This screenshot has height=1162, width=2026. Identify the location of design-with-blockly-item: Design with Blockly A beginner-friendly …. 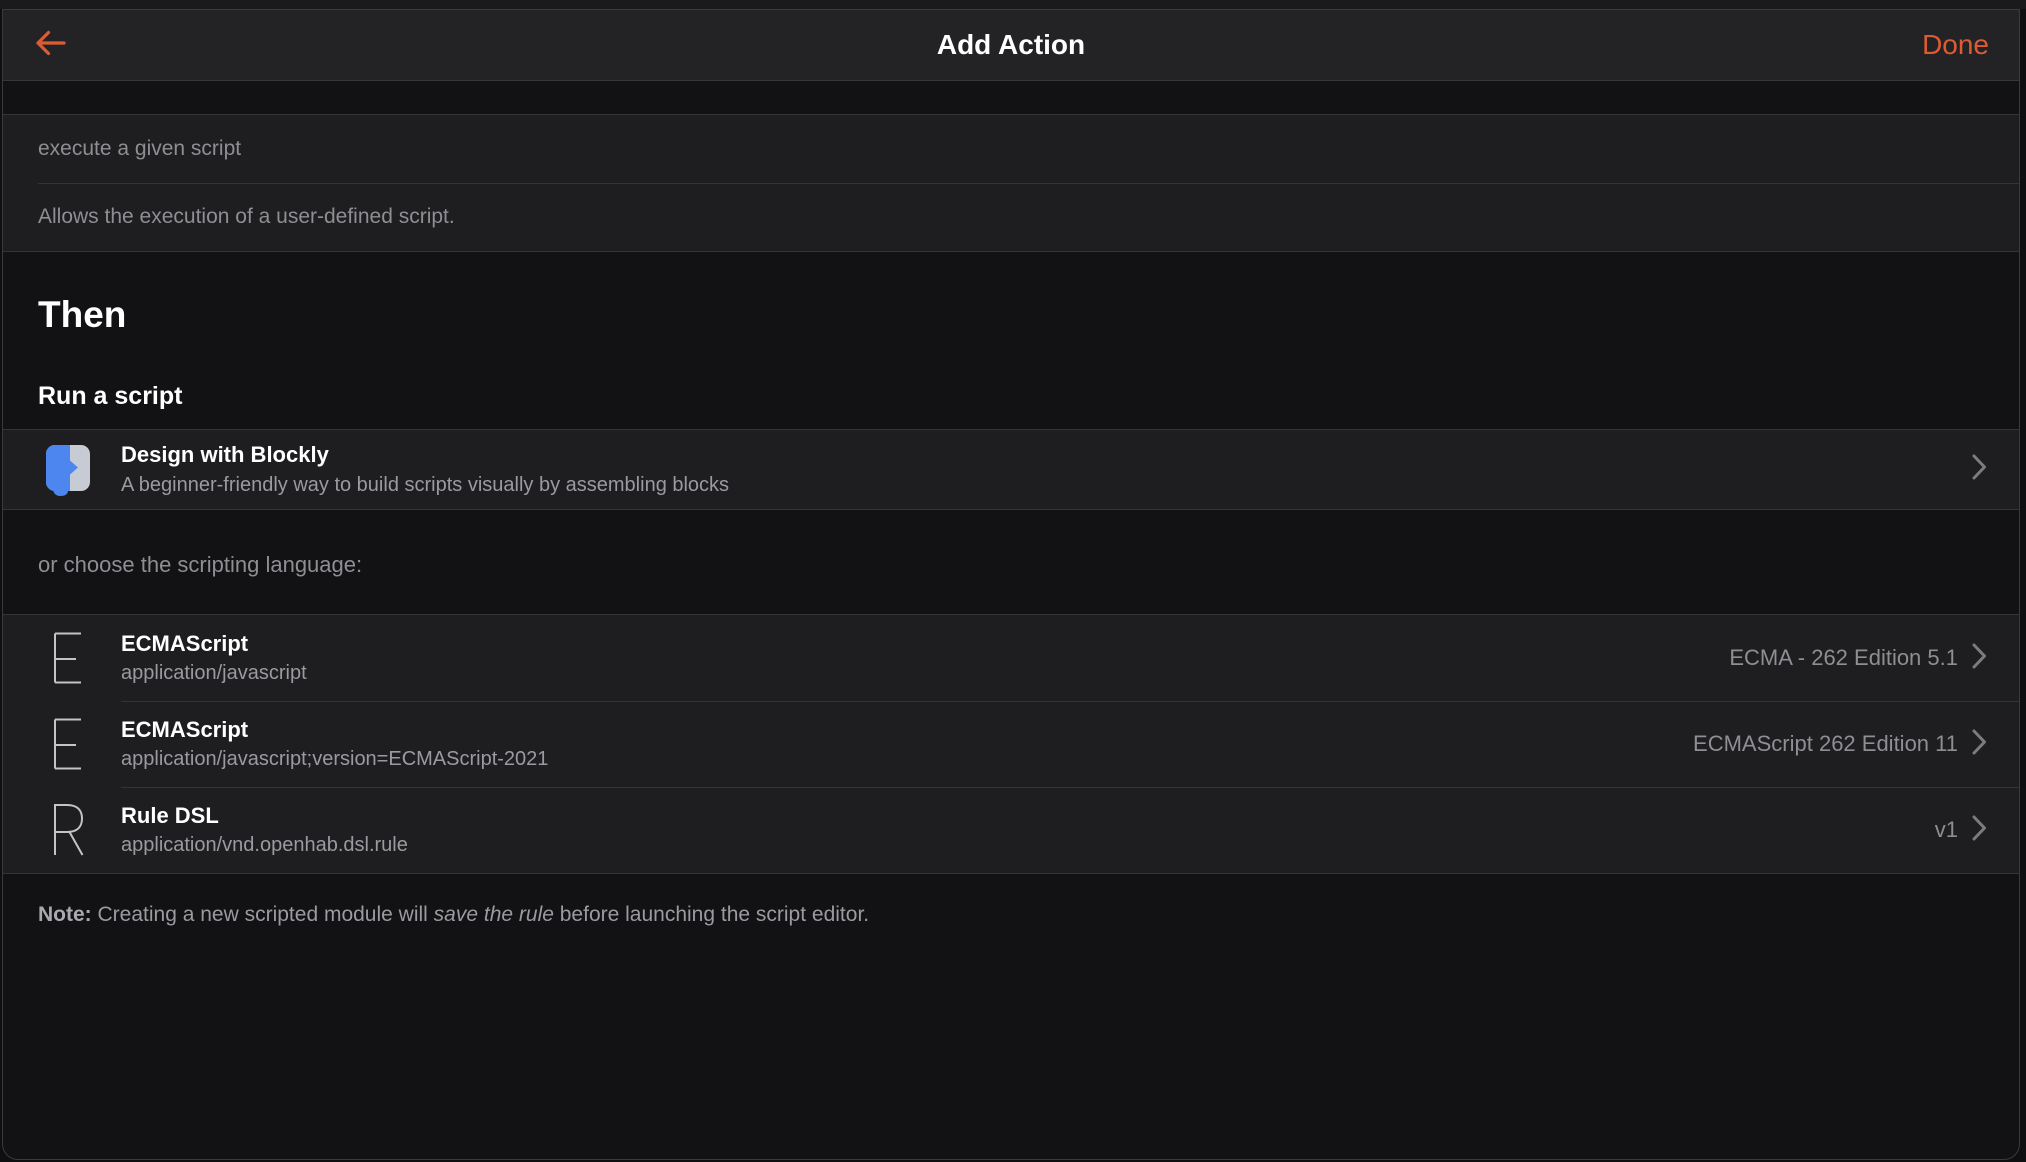
(1011, 469).